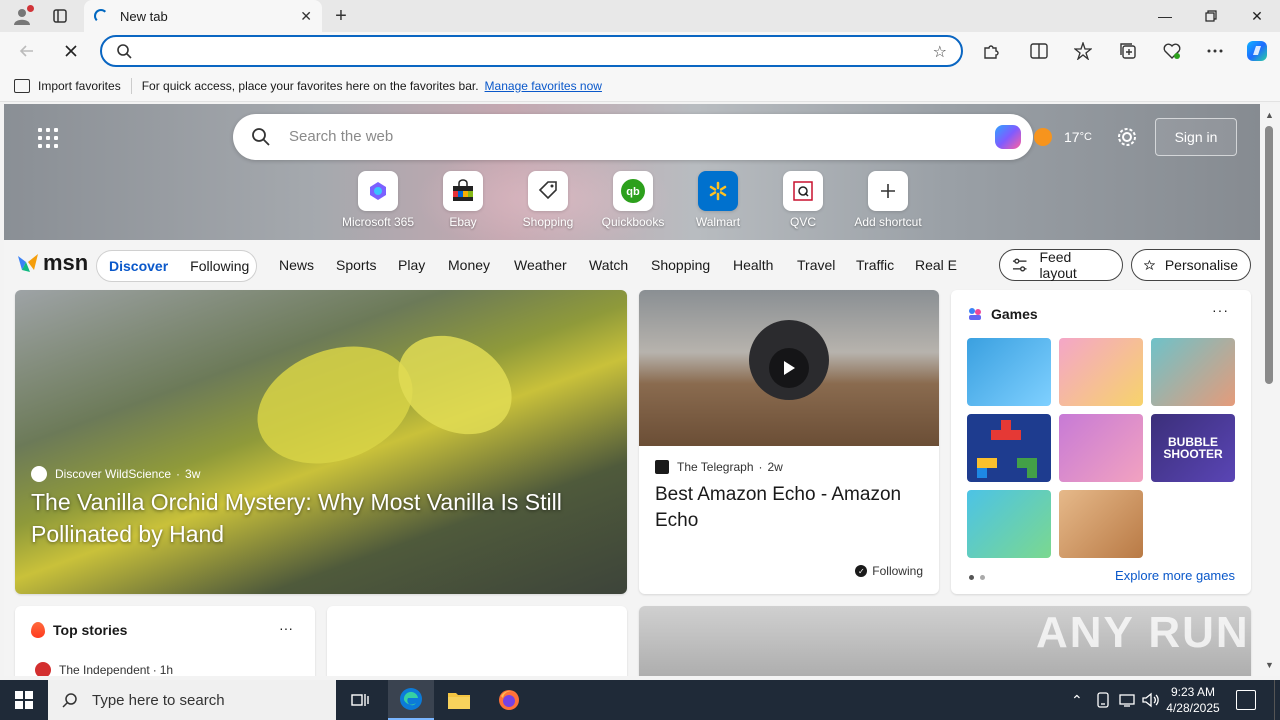  What do you see at coordinates (977, 577) in the screenshot?
I see `games-pager` at bounding box center [977, 577].